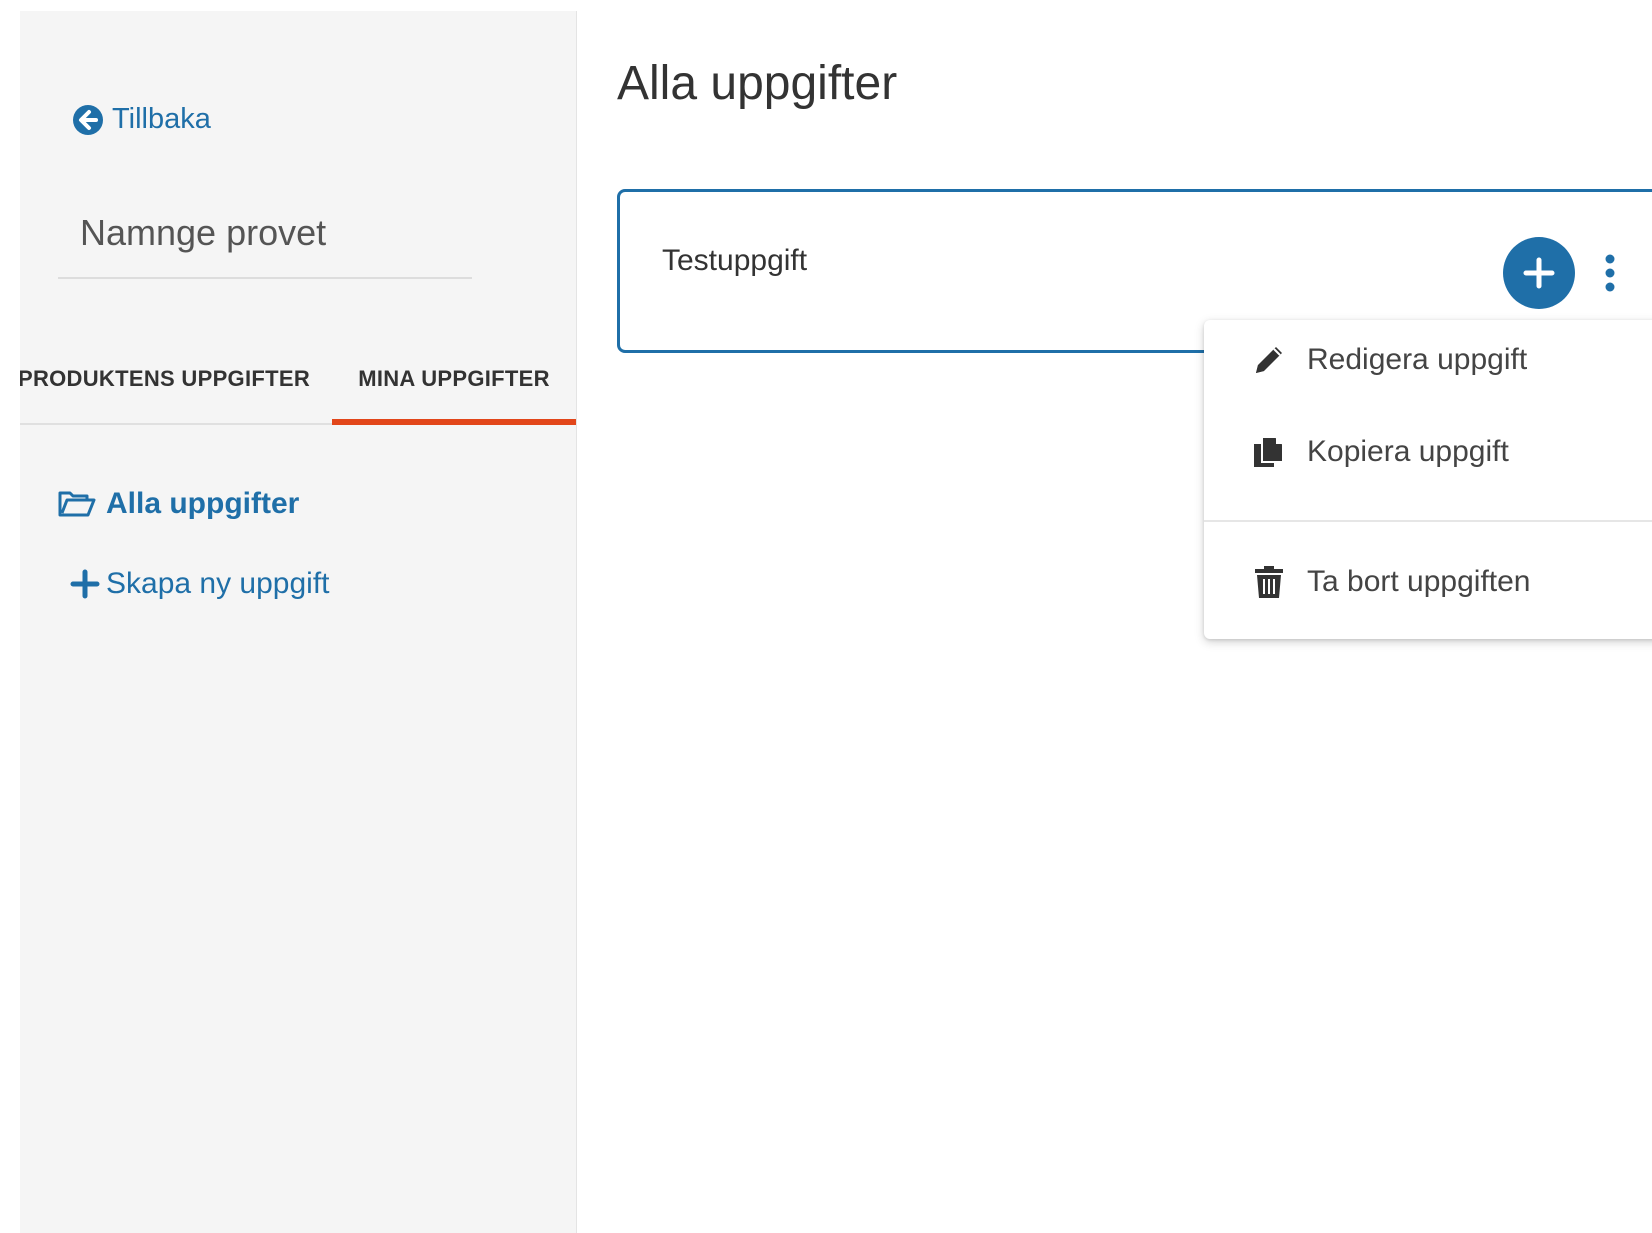  Describe the element at coordinates (1269, 452) in the screenshot. I see `copy-icon` at that location.